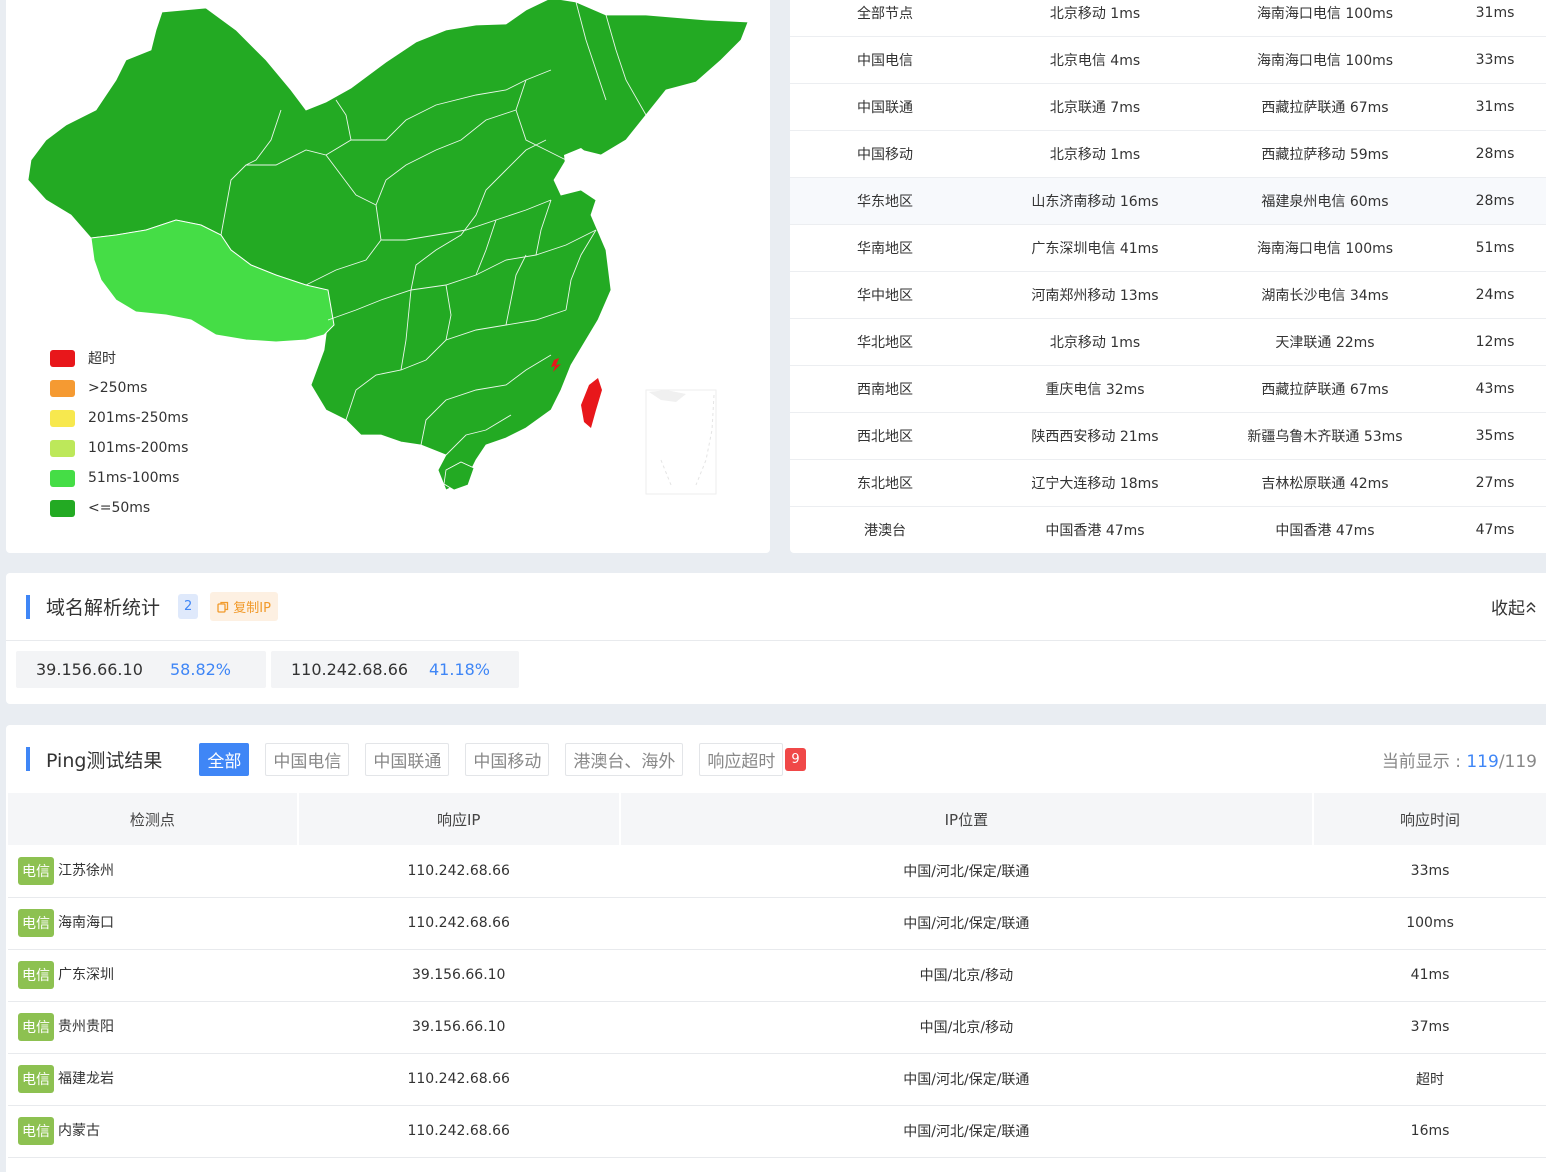 This screenshot has height=1172, width=1546. I want to click on time-cell: 37ms, so click(1429, 1027).